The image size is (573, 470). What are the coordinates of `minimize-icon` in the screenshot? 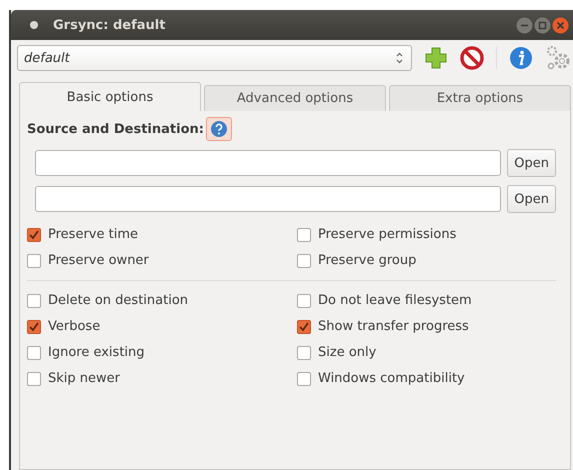 It's located at (524, 25).